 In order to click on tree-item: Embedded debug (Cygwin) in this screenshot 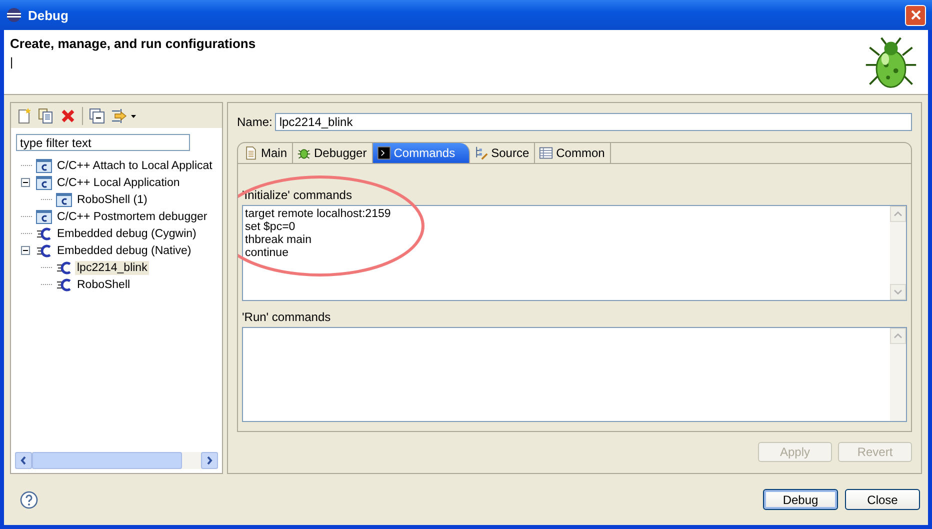, I will do `click(126, 233)`.